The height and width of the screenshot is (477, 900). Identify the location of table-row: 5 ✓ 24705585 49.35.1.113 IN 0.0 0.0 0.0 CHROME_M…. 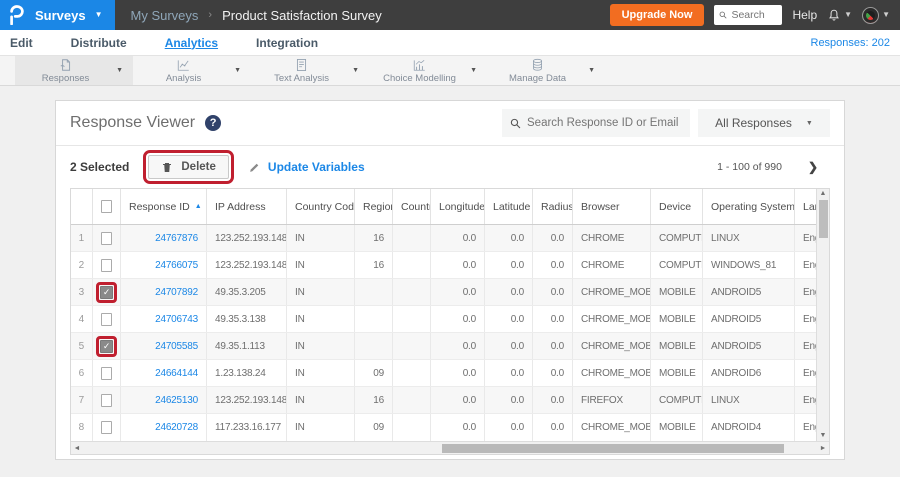
(444, 346).